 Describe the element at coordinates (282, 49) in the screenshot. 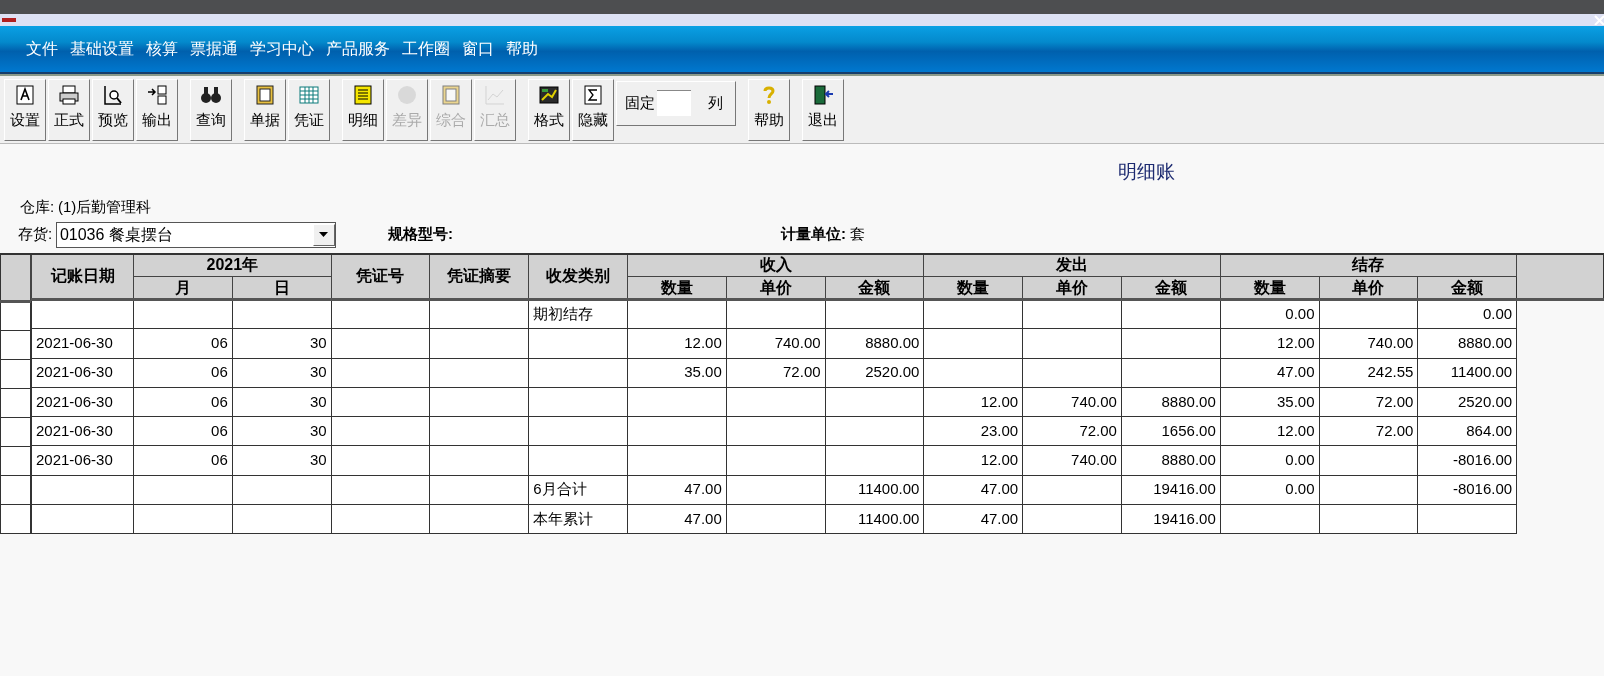

I see `menu-item: 学习中心` at that location.